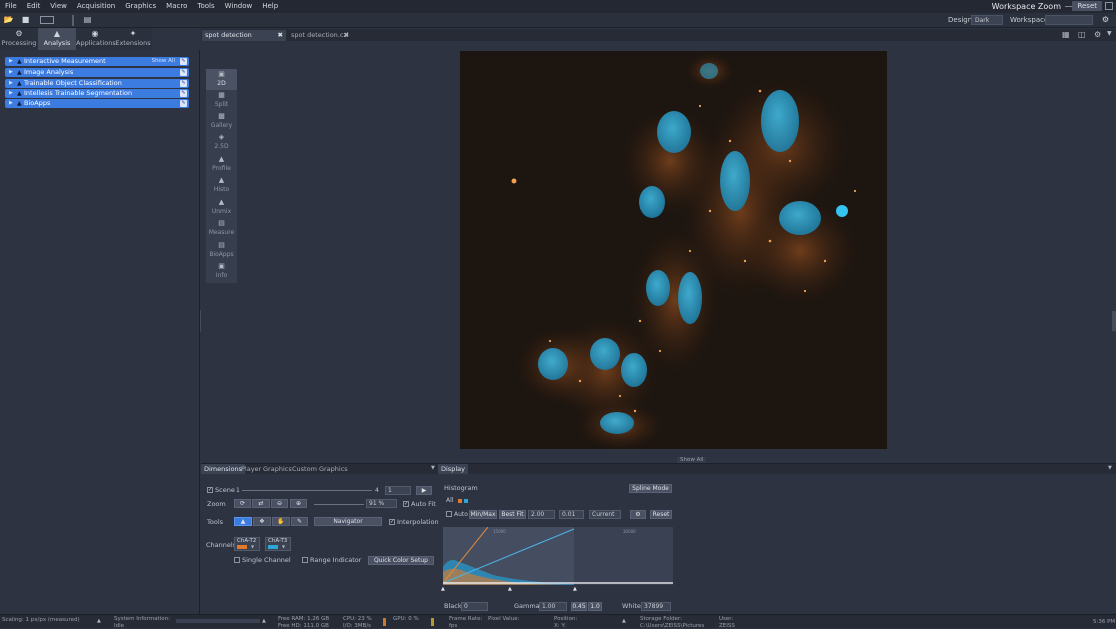  What do you see at coordinates (97, 103) in the screenshot?
I see `tool-bioapps: ▶ ▲ BioApps ✎` at bounding box center [97, 103].